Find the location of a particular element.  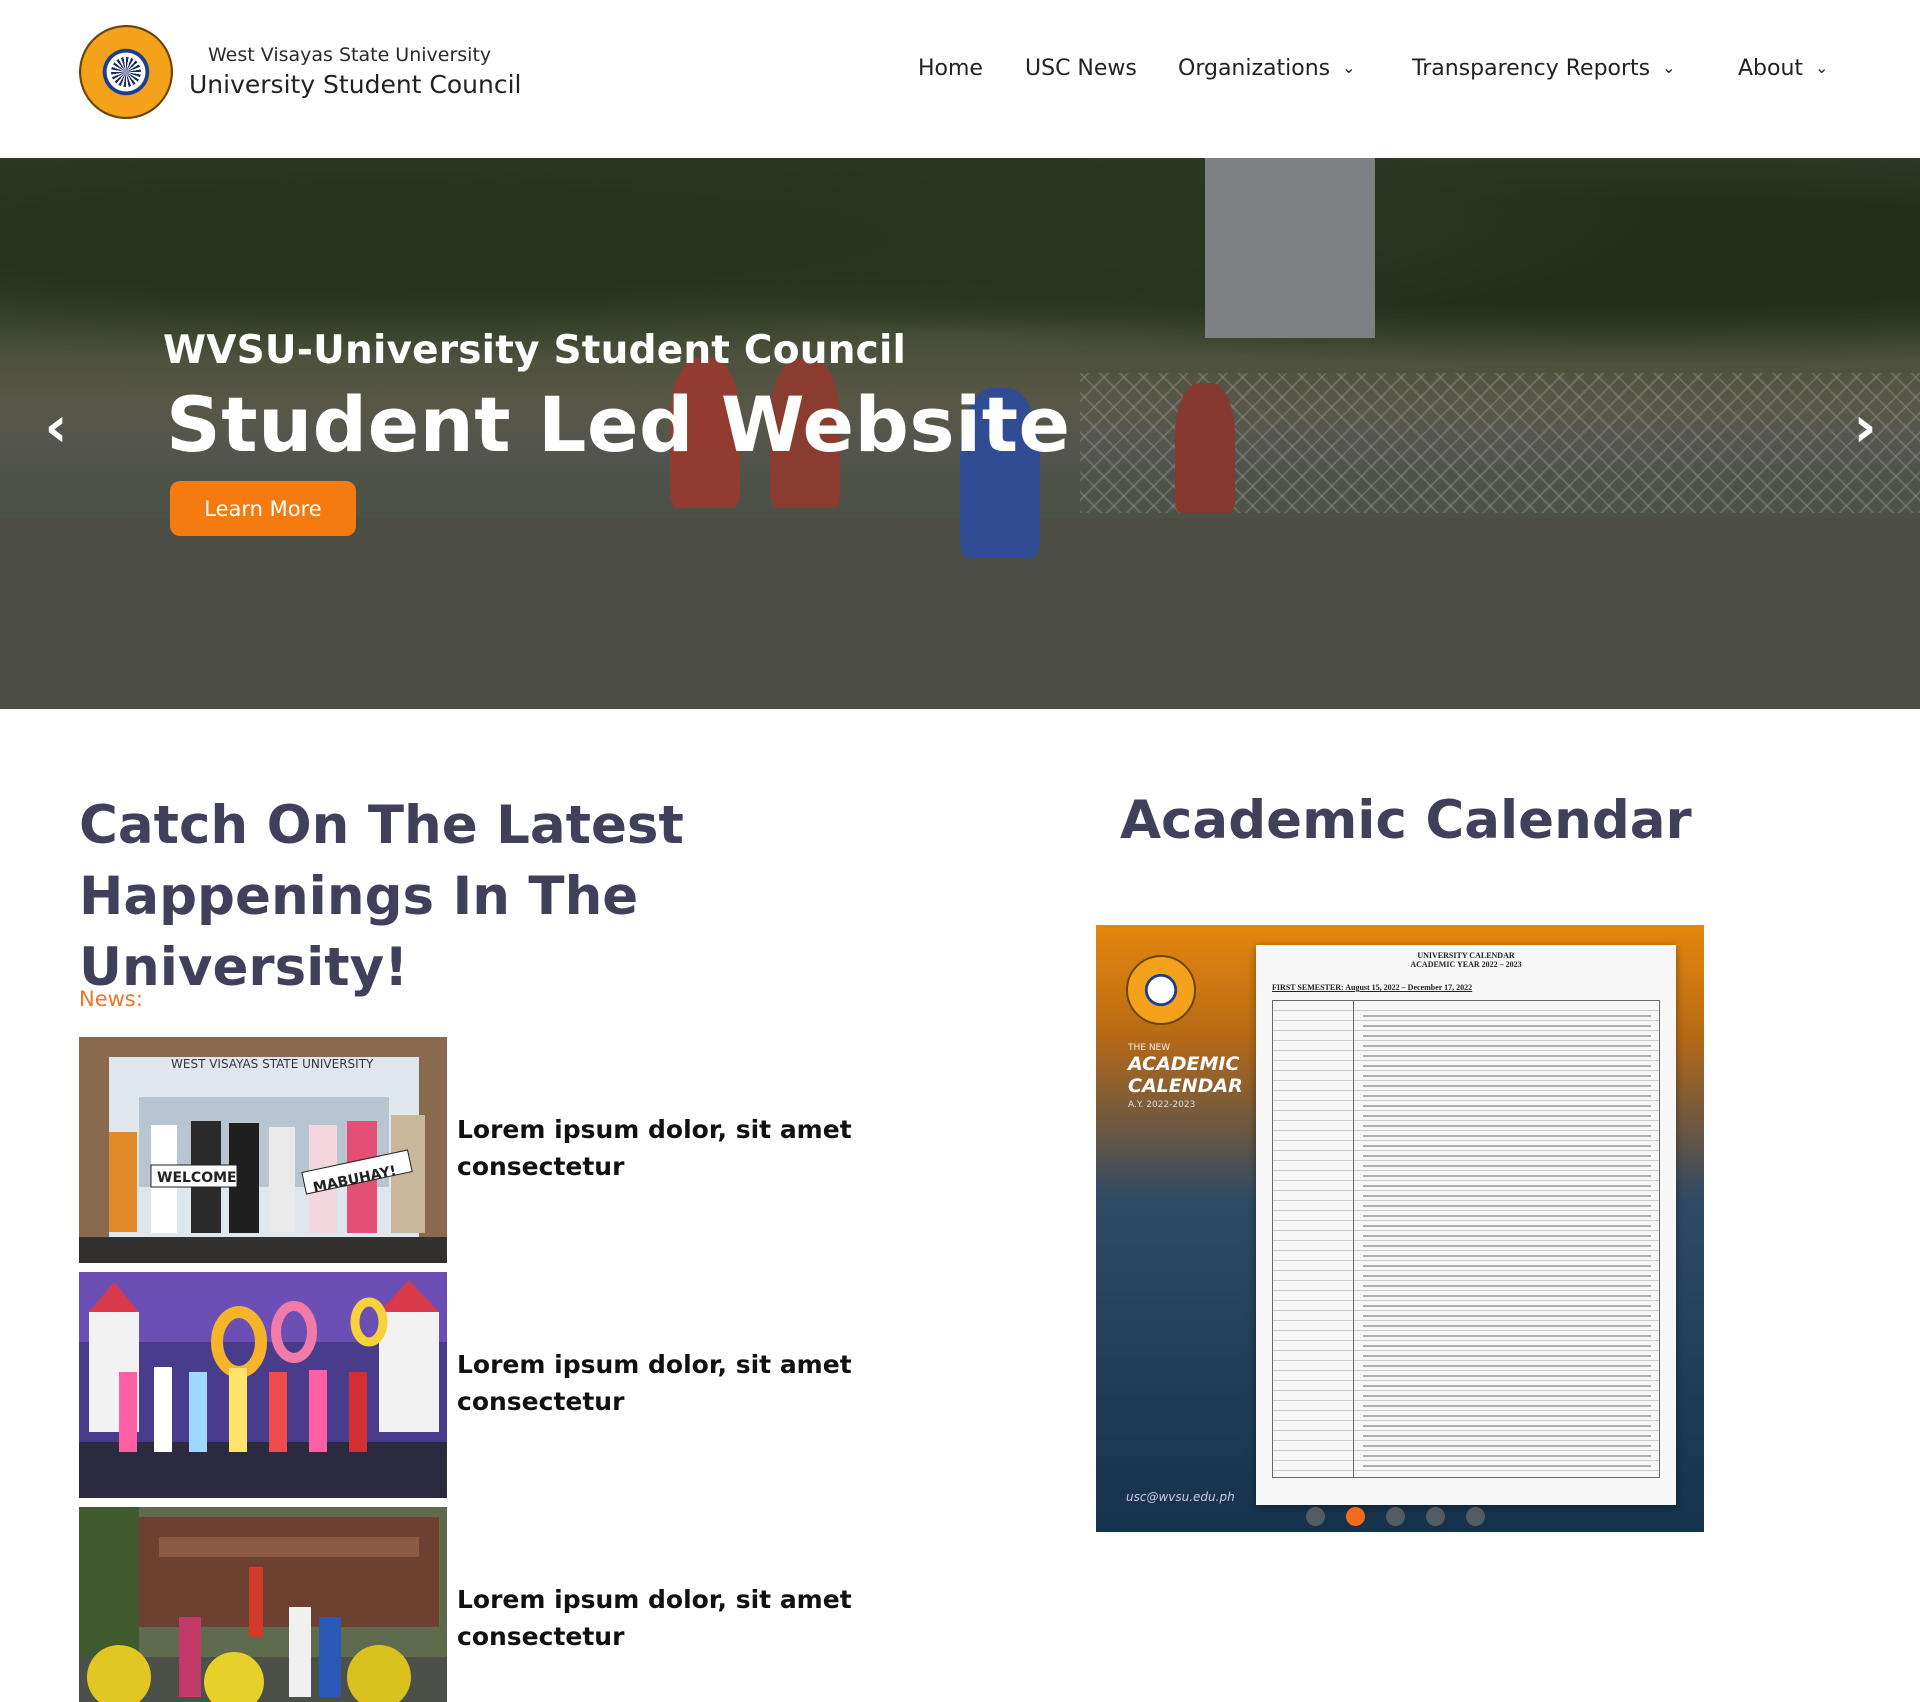

doc-activities-table is located at coordinates (1466, 1239).